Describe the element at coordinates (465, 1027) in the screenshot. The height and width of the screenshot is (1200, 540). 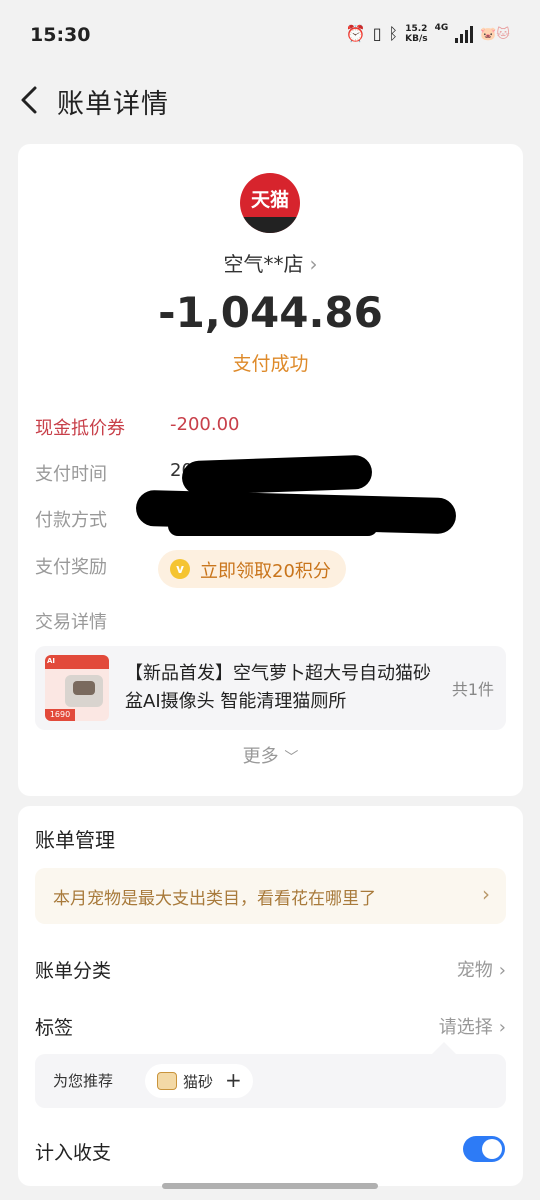
I see `tag-value: 请选择` at that location.